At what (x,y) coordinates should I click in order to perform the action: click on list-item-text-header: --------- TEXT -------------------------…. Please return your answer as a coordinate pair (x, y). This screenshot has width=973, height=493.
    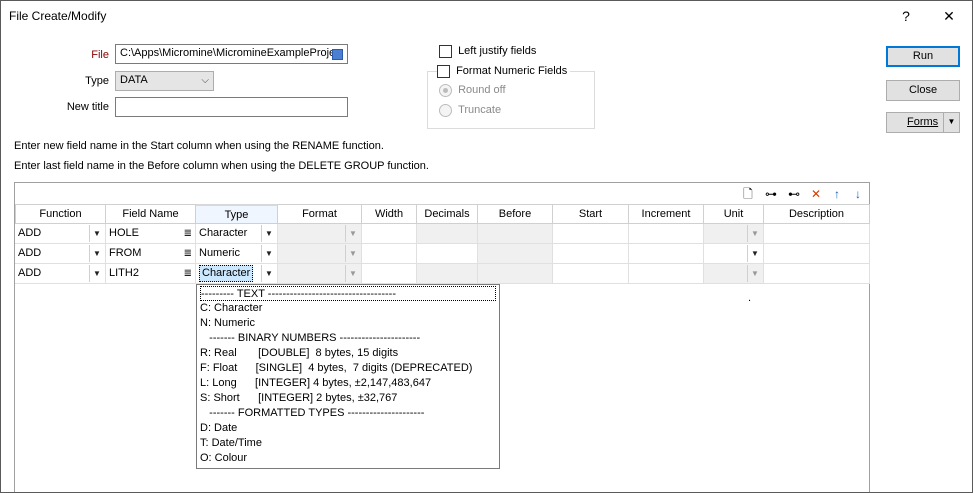
    Looking at the image, I should click on (348, 293).